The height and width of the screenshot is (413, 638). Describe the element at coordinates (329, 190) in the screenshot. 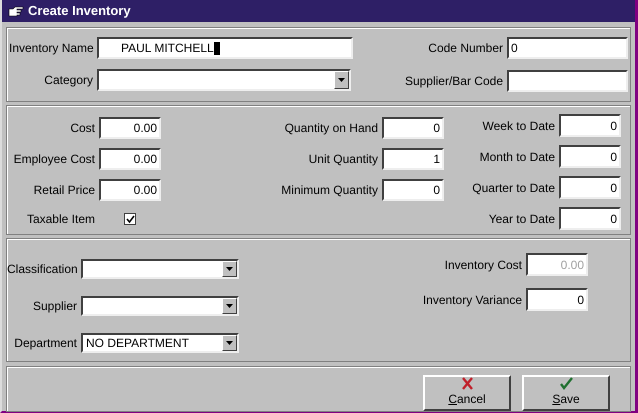

I see `field-label: Minimum Quantity` at that location.